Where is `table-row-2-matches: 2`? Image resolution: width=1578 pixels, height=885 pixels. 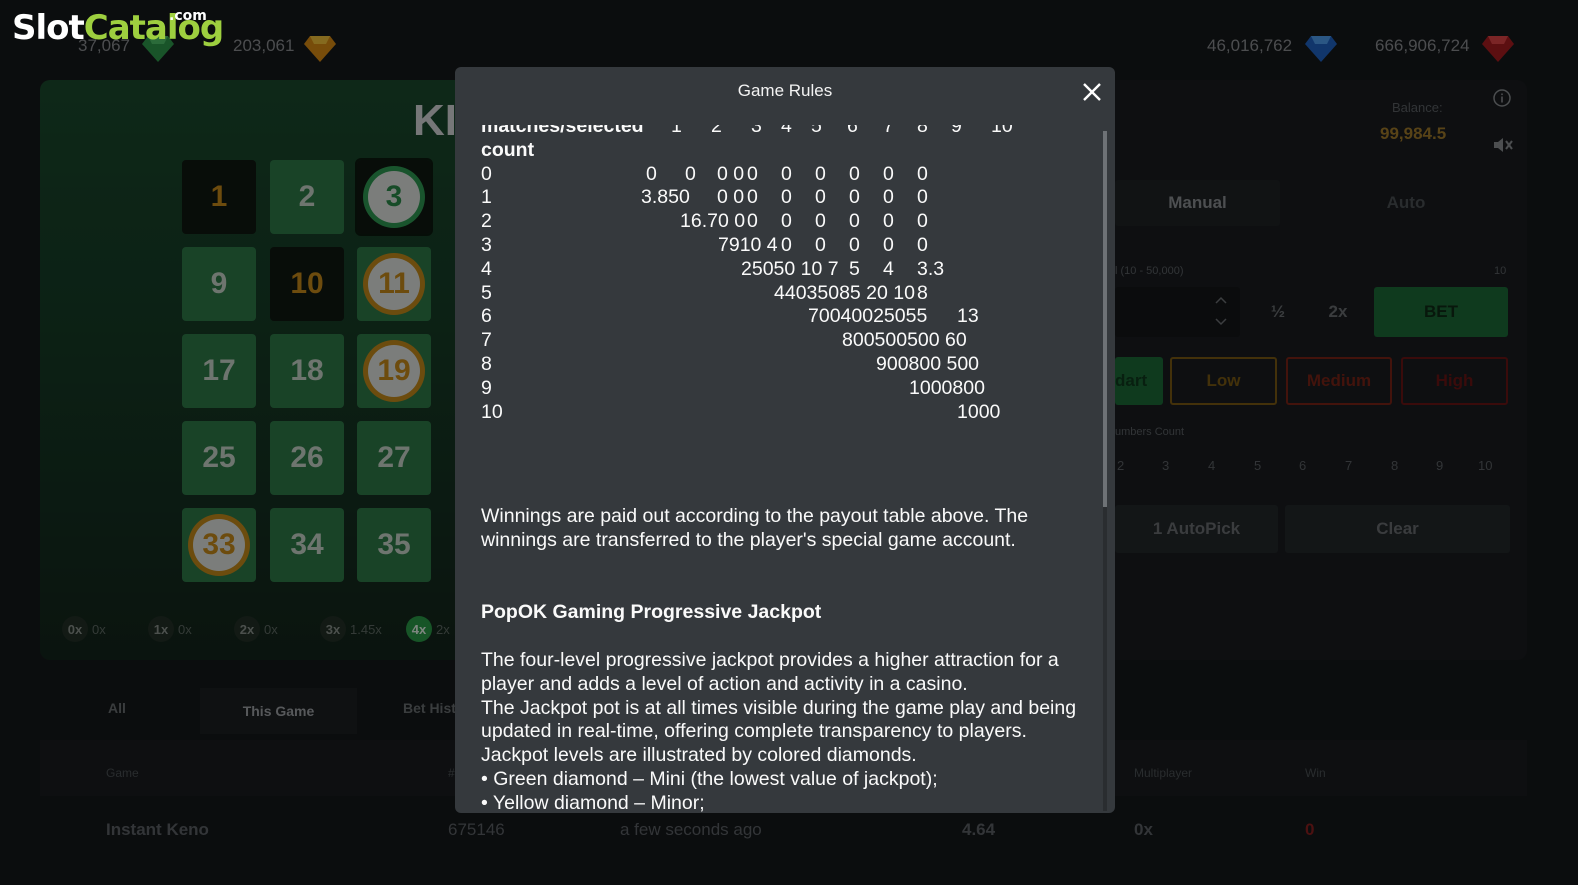 table-row-2-matches: 2 is located at coordinates (486, 221).